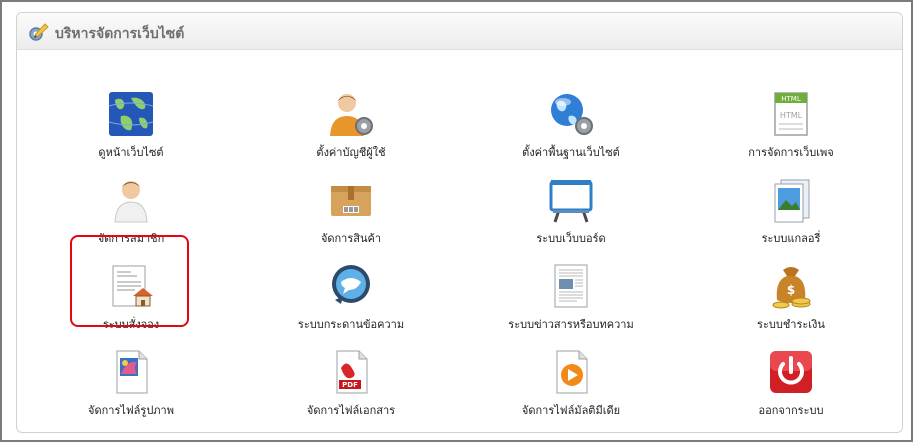 The height and width of the screenshot is (442, 913). Describe the element at coordinates (351, 410) in the screenshot. I see `menu-item-label: จัดการไฟล์เอกสาร` at that location.